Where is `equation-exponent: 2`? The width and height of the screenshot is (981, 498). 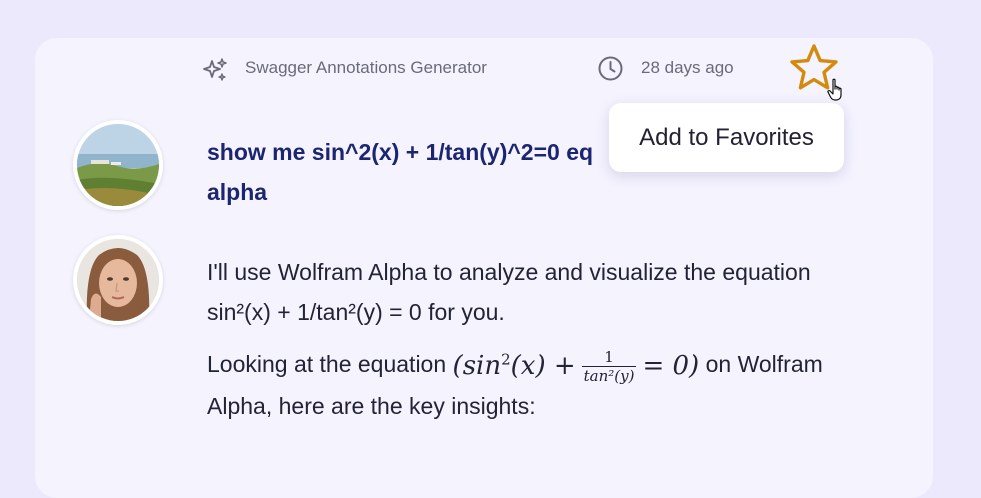
equation-exponent: 2 is located at coordinates (506, 359).